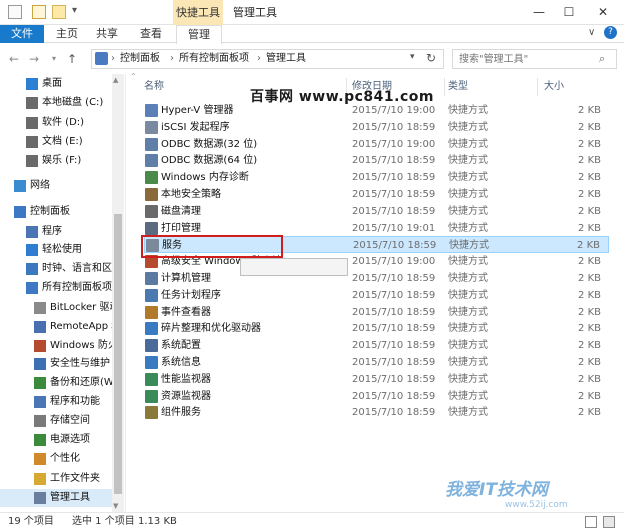  What do you see at coordinates (342, 97) in the screenshot?
I see `watermark-top: 百事网 www.pc841.com` at bounding box center [342, 97].